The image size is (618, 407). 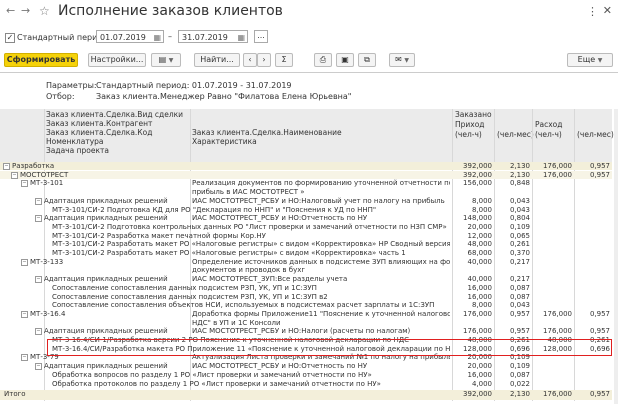 I want to click on more-options-icon: ⋮, so click(x=592, y=11).